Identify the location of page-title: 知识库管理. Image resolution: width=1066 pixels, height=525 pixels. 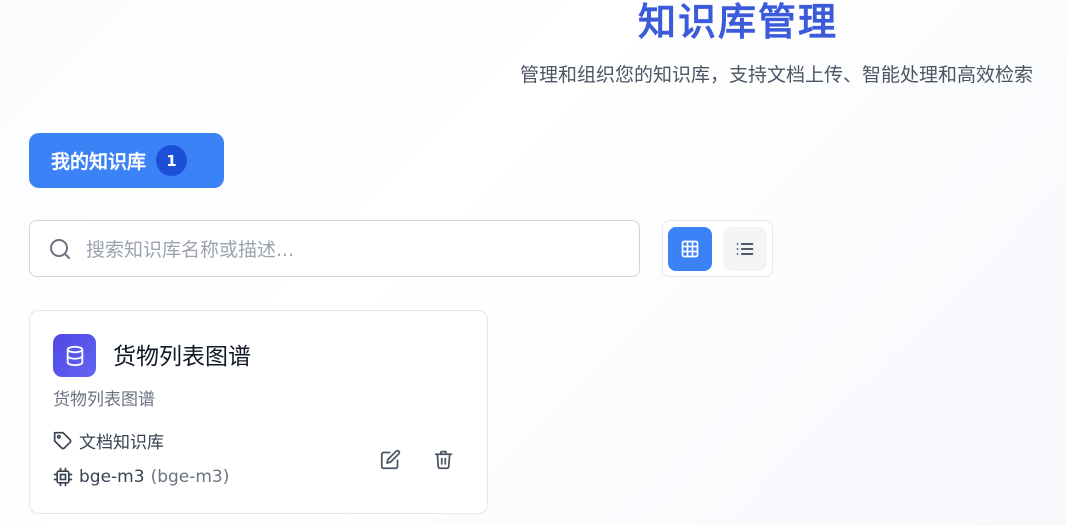
(738, 22).